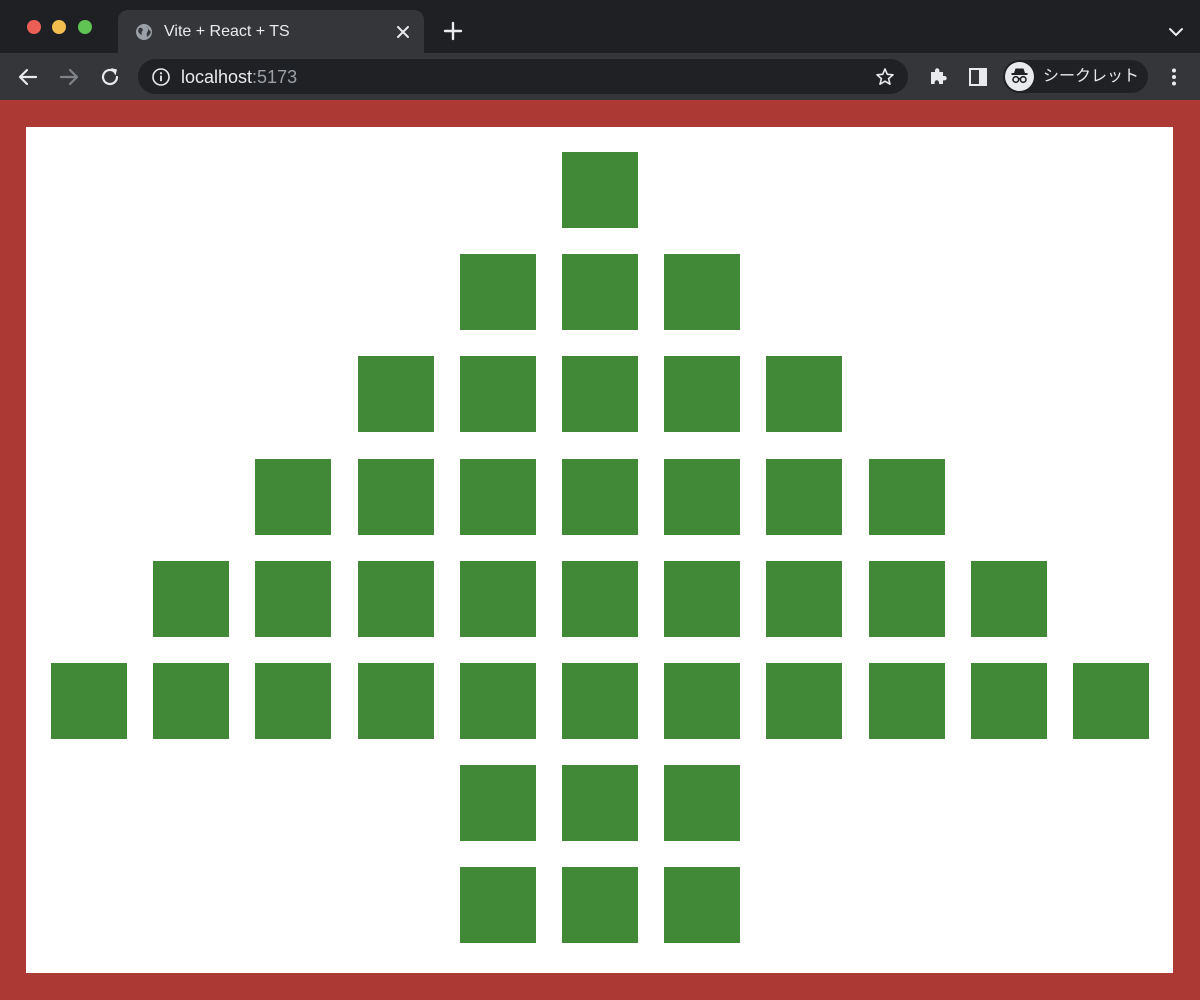 This screenshot has width=1200, height=1000. I want to click on url-text: localhost:5173, so click(239, 77).